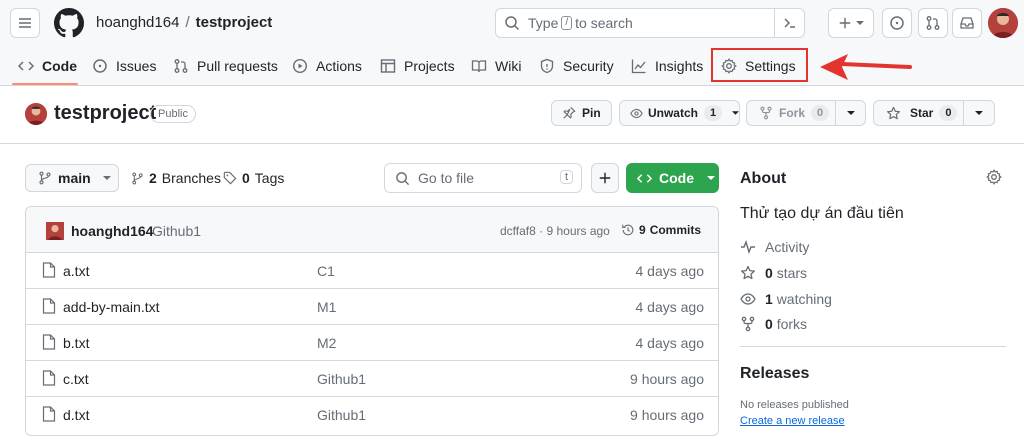 This screenshot has width=1024, height=439. I want to click on commits-count: 9, so click(642, 230).